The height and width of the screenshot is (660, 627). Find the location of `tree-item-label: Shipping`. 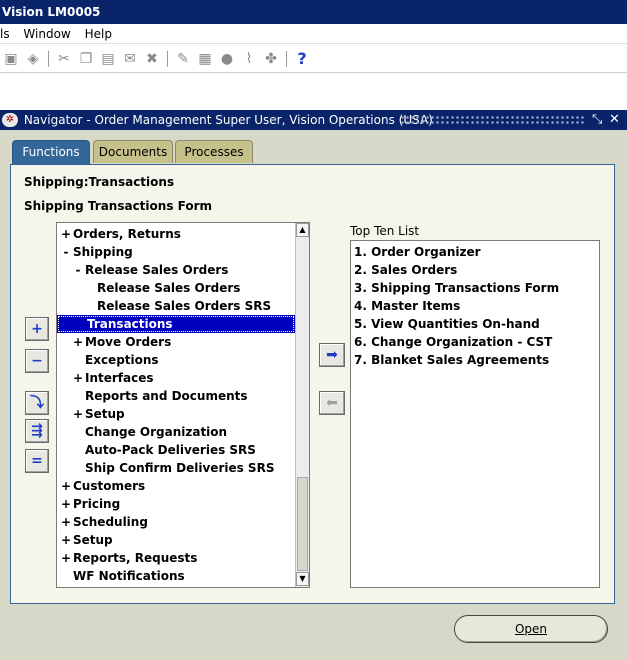

tree-item-label: Shipping is located at coordinates (103, 252).